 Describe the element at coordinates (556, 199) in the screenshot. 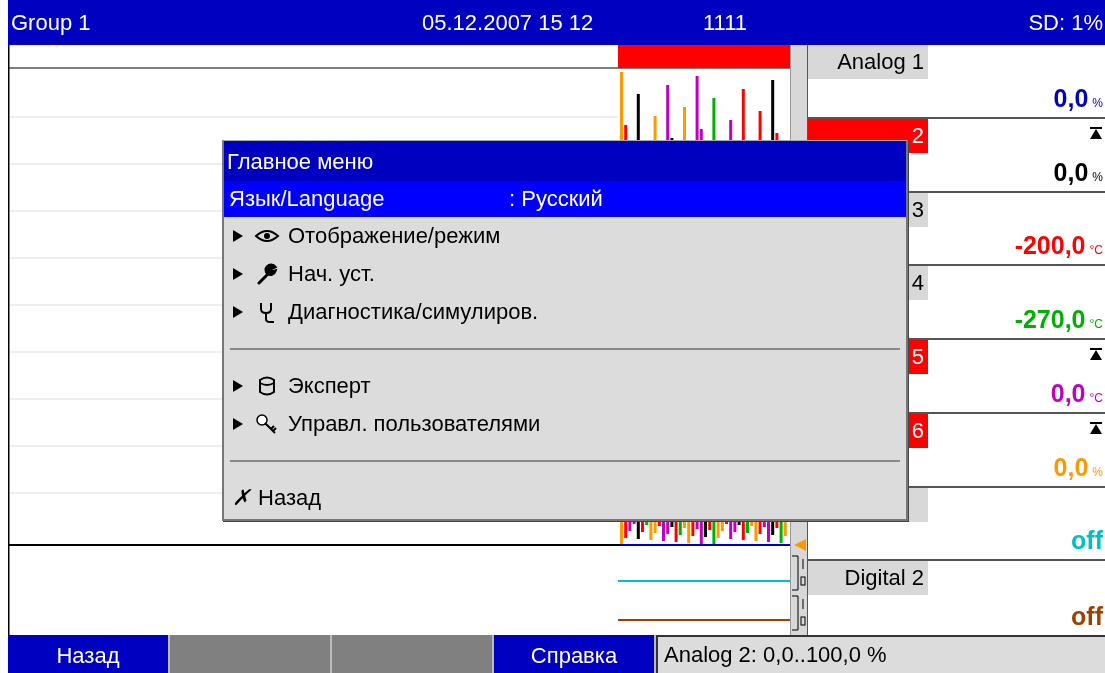

I see `setting-value: : Русский` at that location.